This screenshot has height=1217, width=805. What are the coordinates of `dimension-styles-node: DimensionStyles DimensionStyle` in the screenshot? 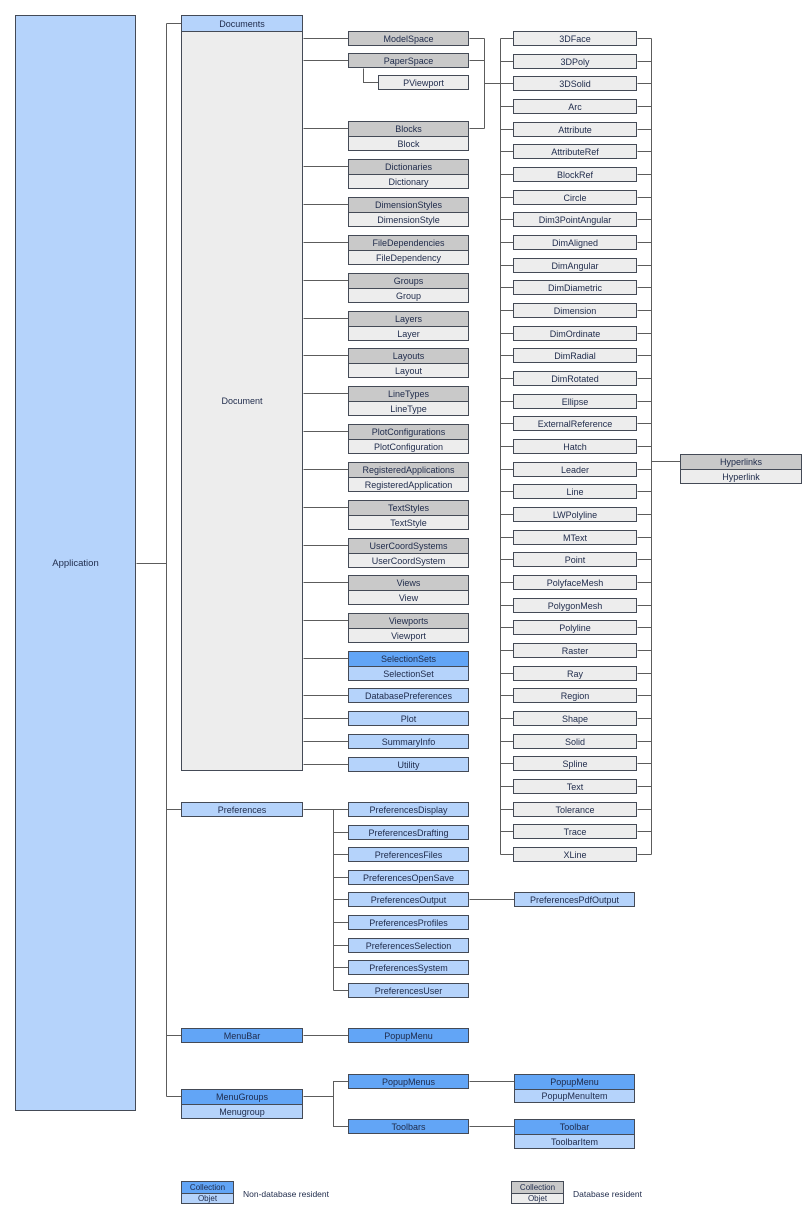 It's located at (408, 212).